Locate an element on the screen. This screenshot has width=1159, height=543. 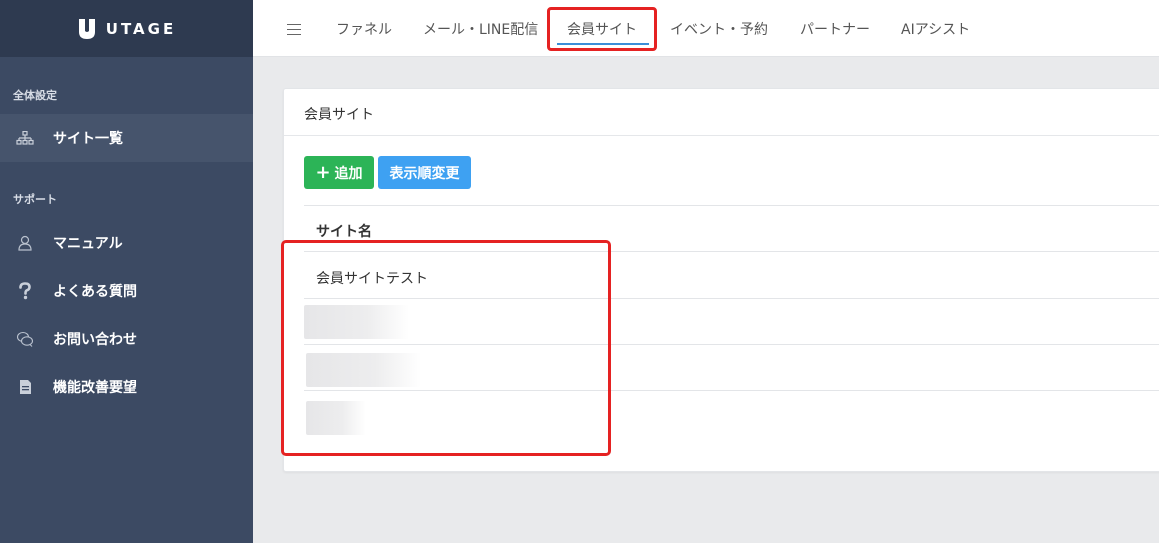
brand-name: UTAGE is located at coordinates (141, 28).